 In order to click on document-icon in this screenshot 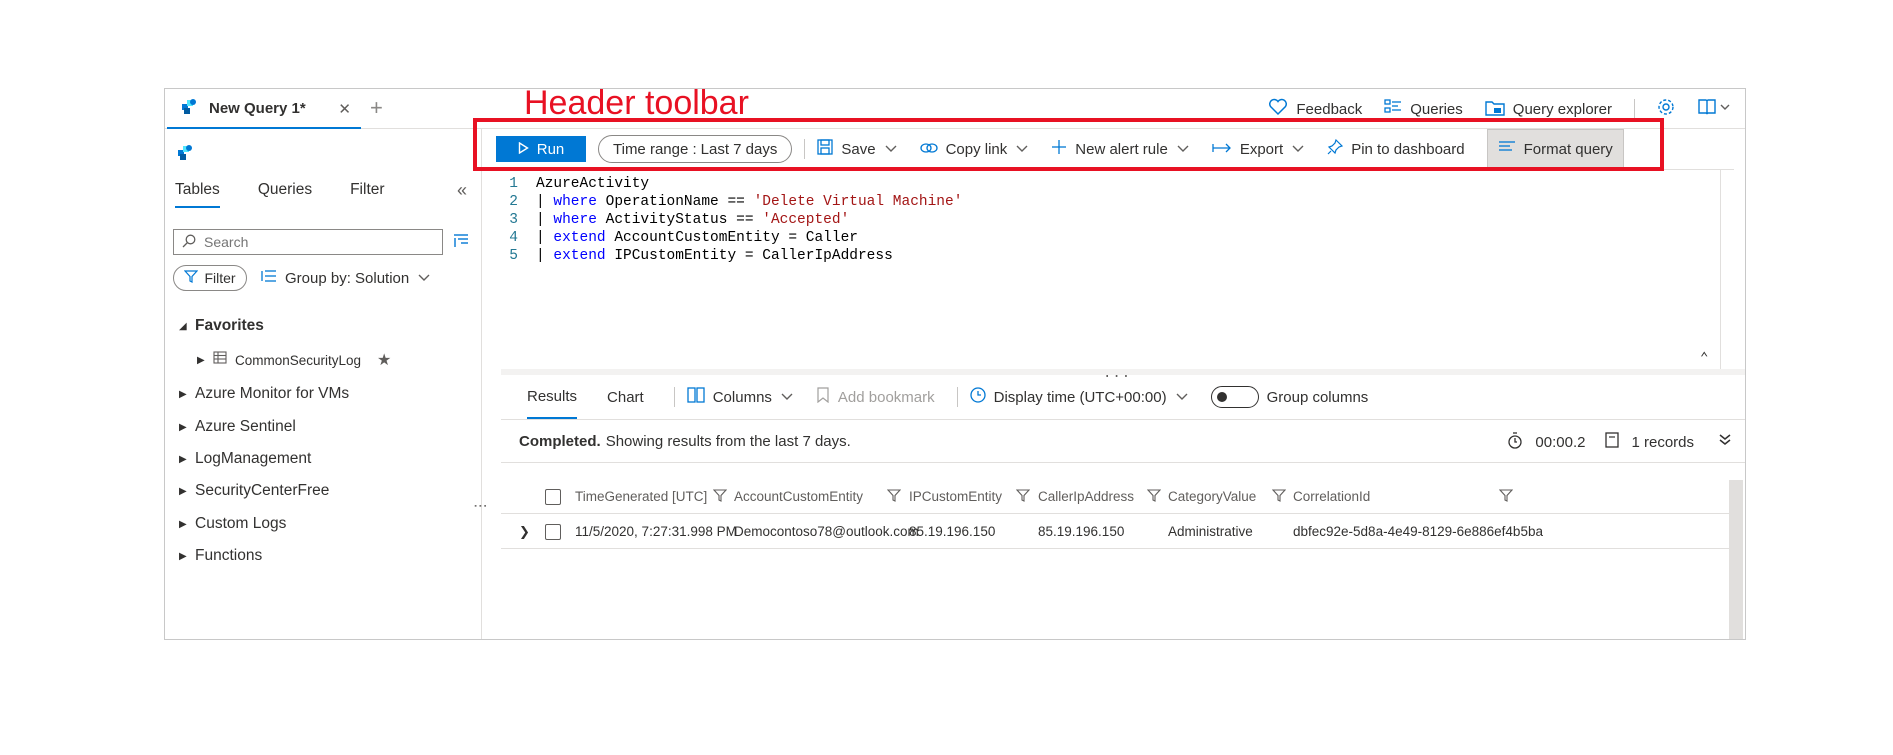, I will do `click(1612, 442)`.